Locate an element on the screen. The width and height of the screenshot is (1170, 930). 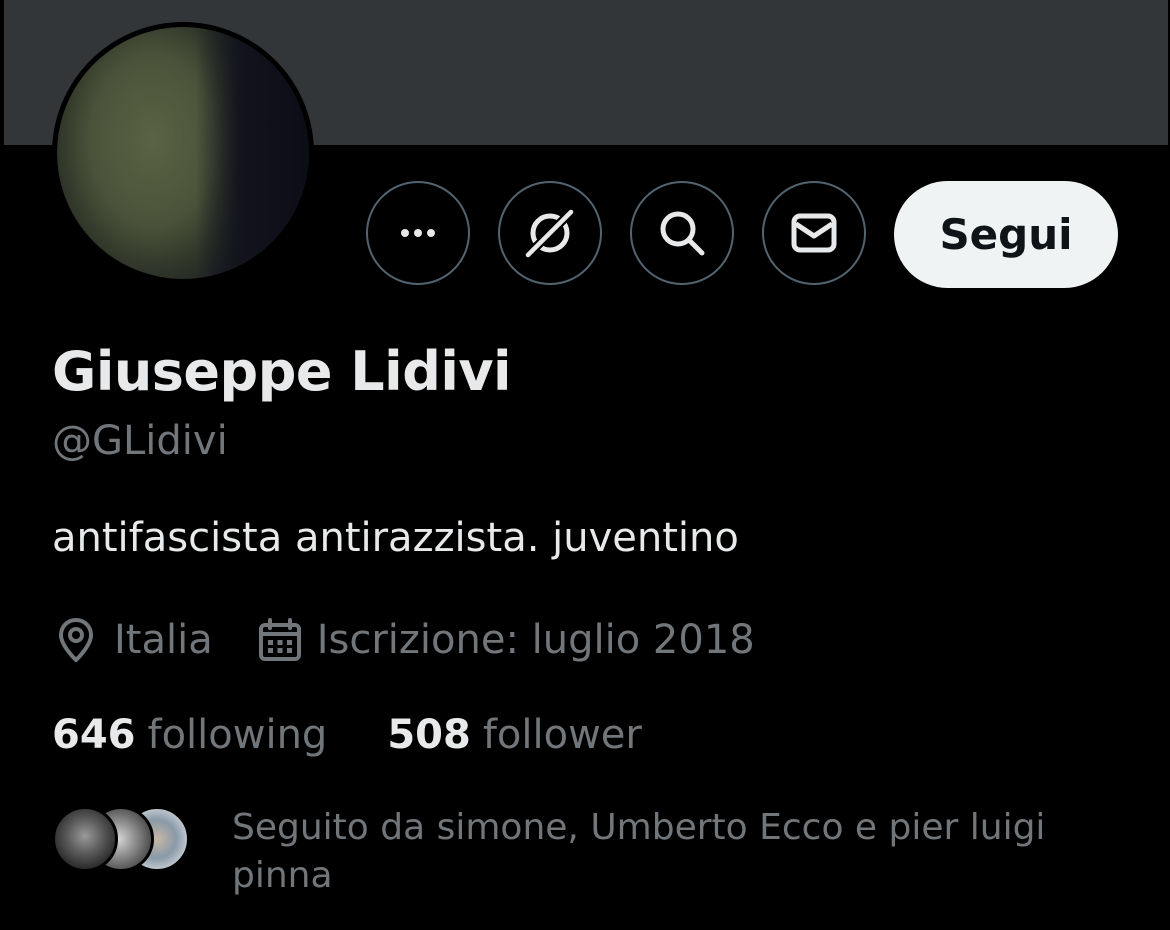
envelope-icon is located at coordinates (814, 233).